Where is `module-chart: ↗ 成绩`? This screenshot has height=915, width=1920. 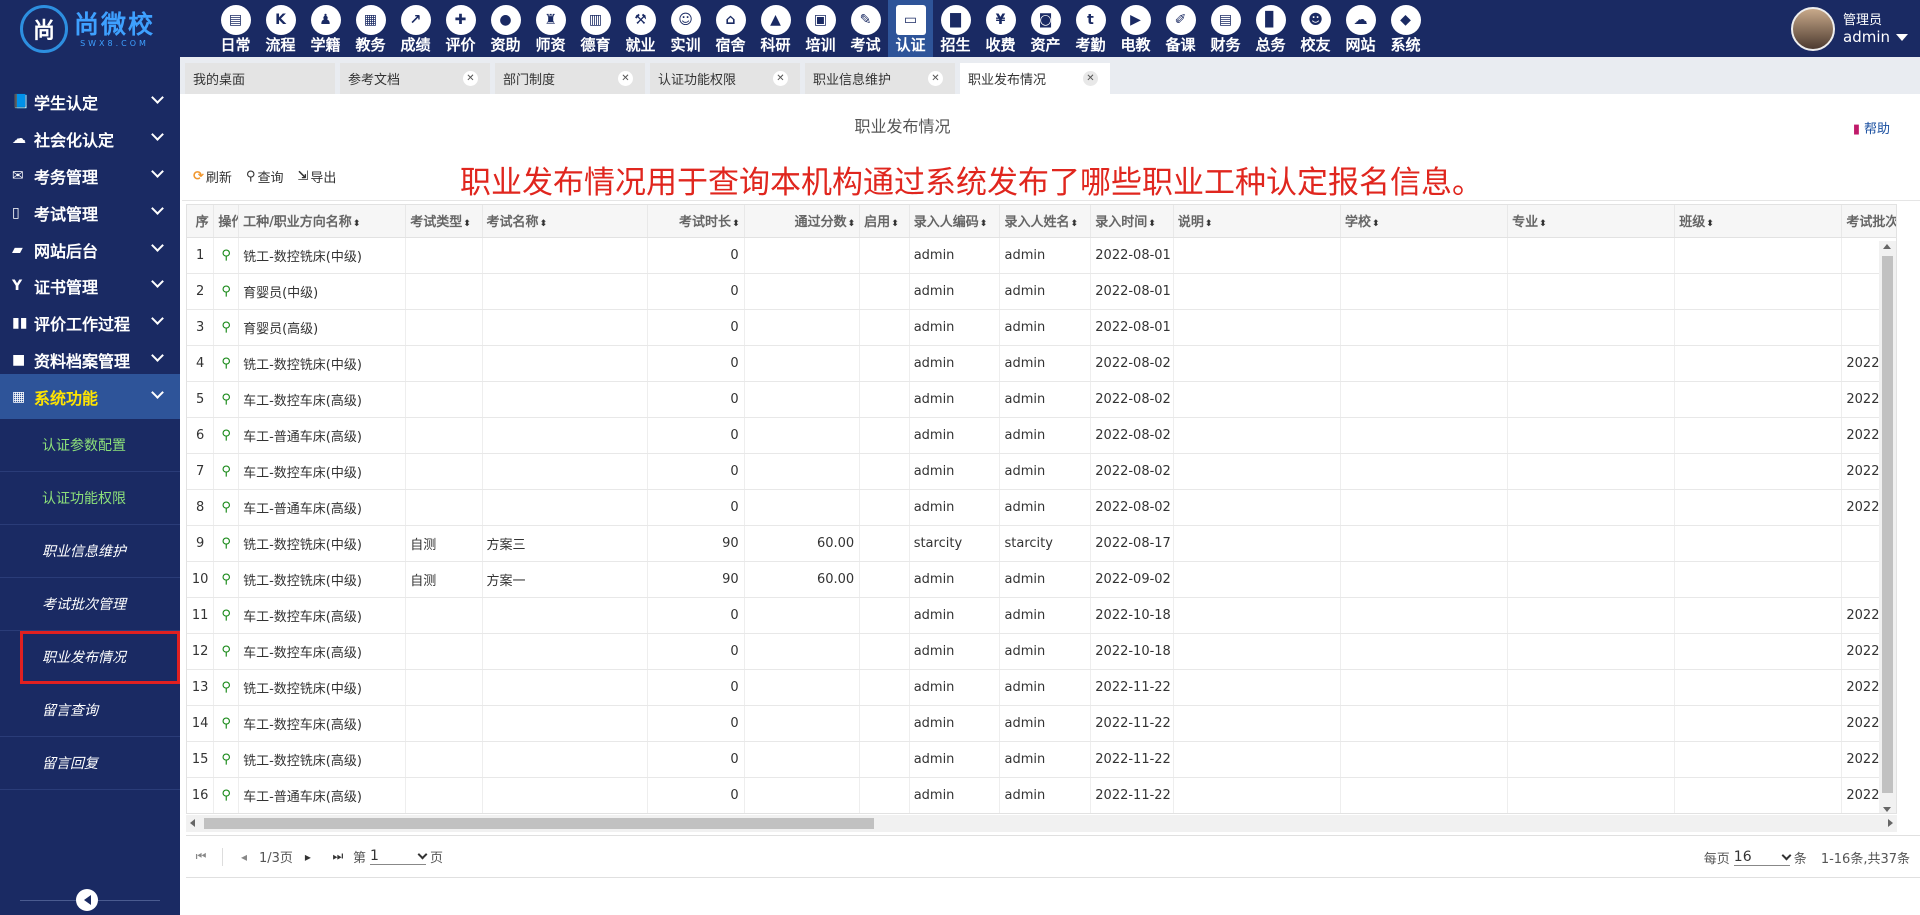 module-chart: ↗ 成绩 is located at coordinates (415, 28).